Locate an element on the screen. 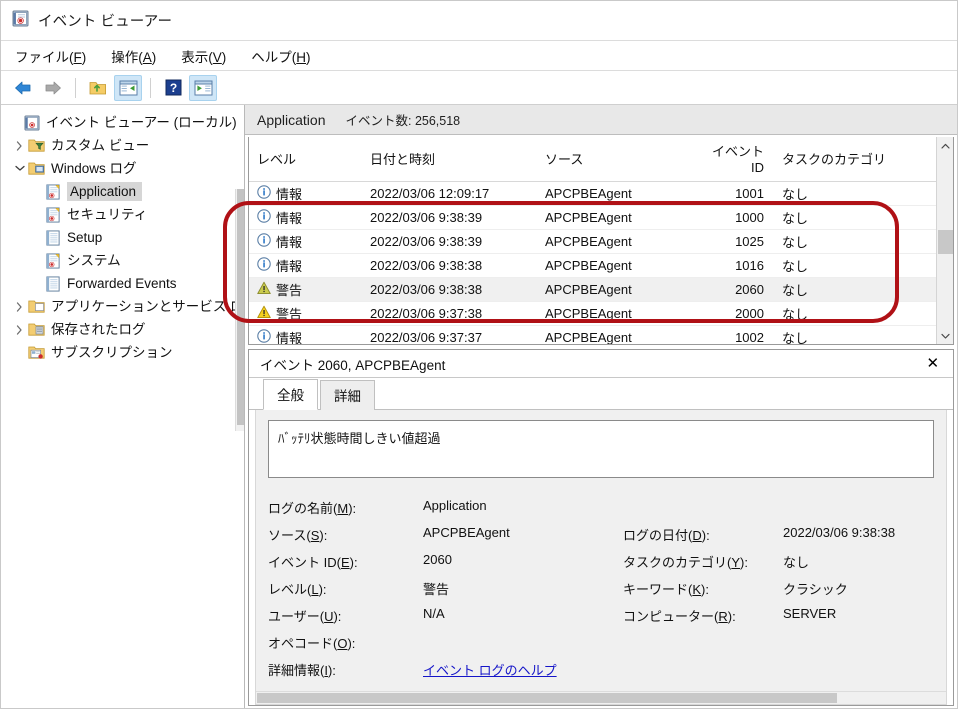 This screenshot has height=709, width=958. cell-event-id: 1002 is located at coordinates (733, 334).